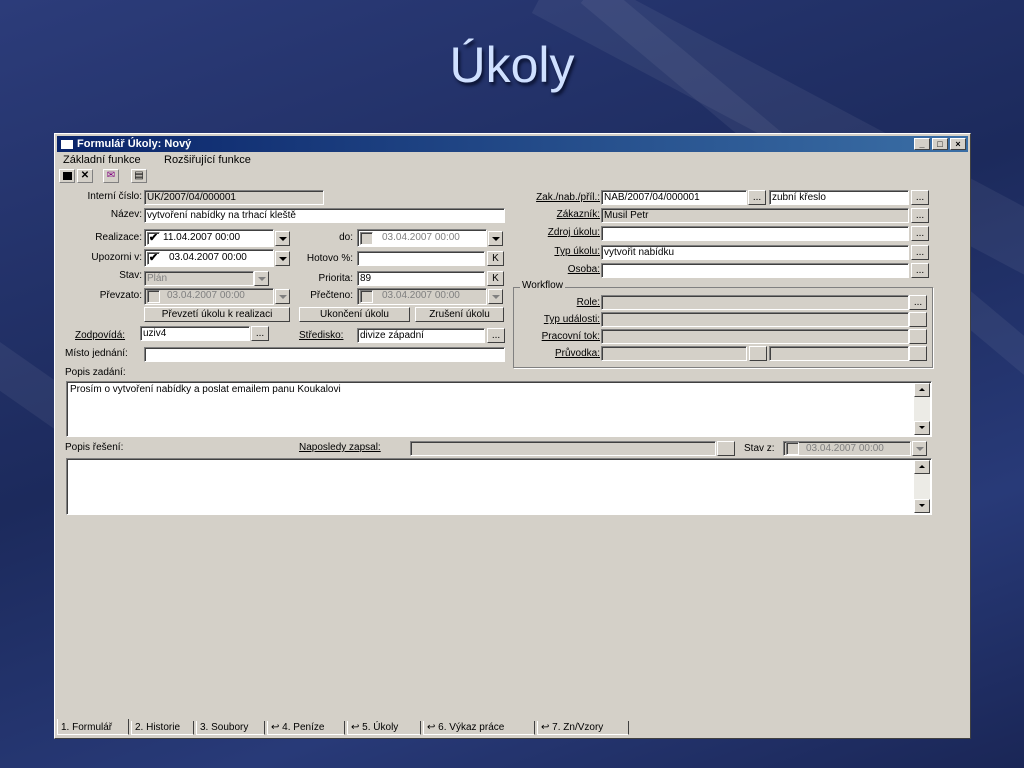 The width and height of the screenshot is (1024, 768). I want to click on popis-reseni-memo, so click(499, 486).